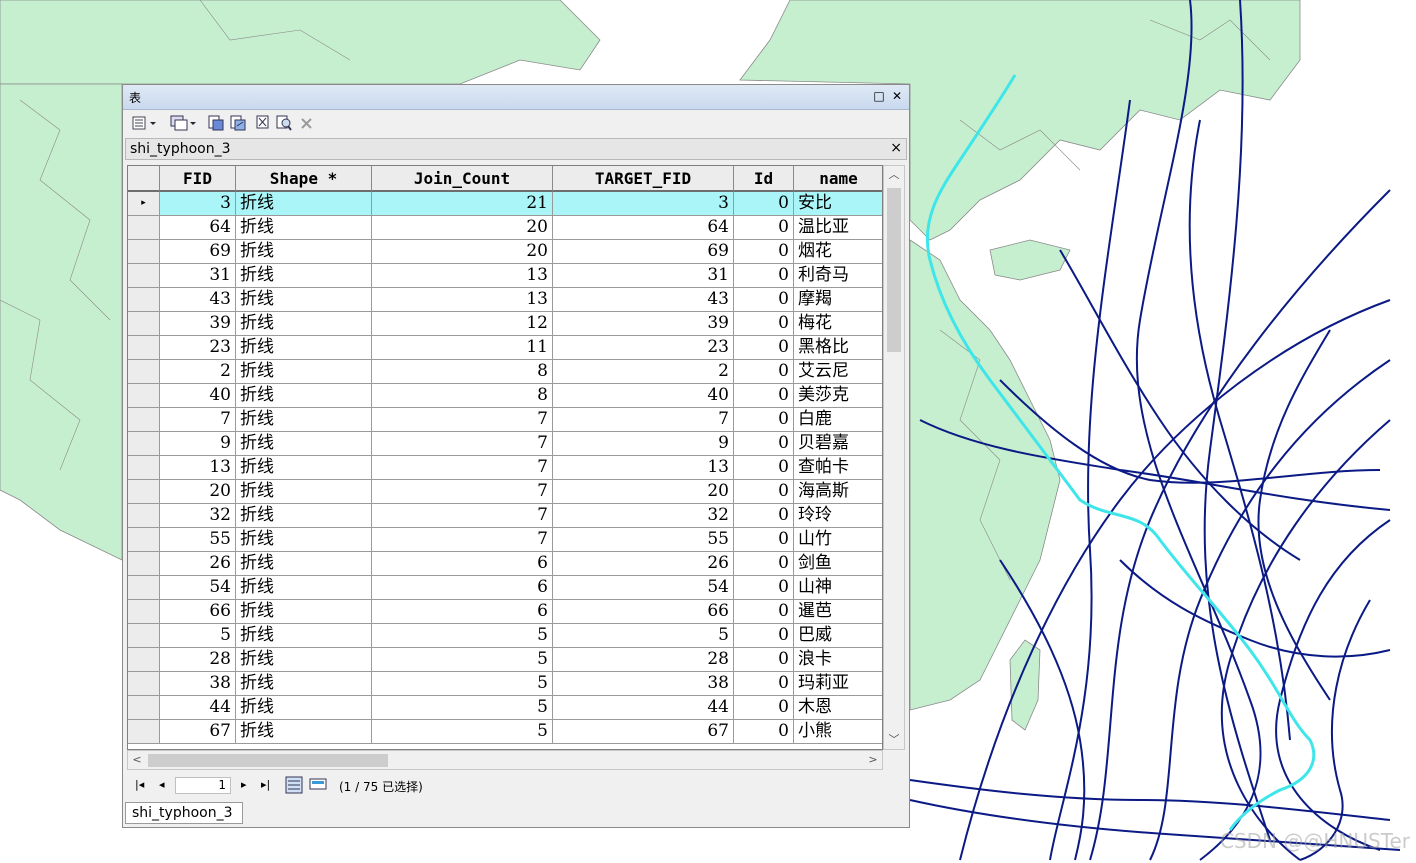 The width and height of the screenshot is (1416, 863). Describe the element at coordinates (643, 732) in the screenshot. I see `cell-target-fid: 67` at that location.